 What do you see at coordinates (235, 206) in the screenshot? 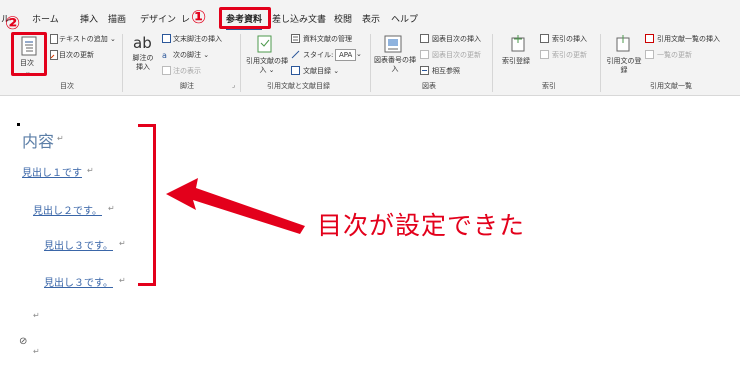
I see `pointer-arrow-icon` at bounding box center [235, 206].